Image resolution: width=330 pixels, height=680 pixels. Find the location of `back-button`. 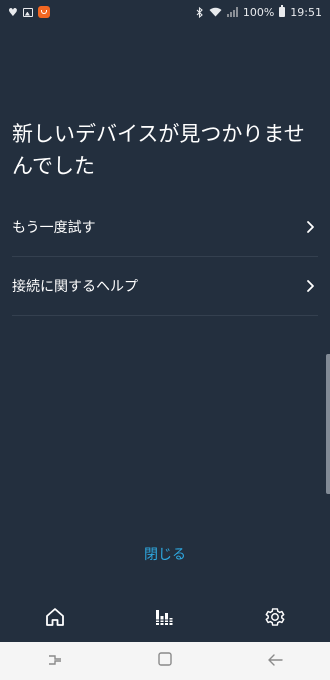

back-button is located at coordinates (275, 661).